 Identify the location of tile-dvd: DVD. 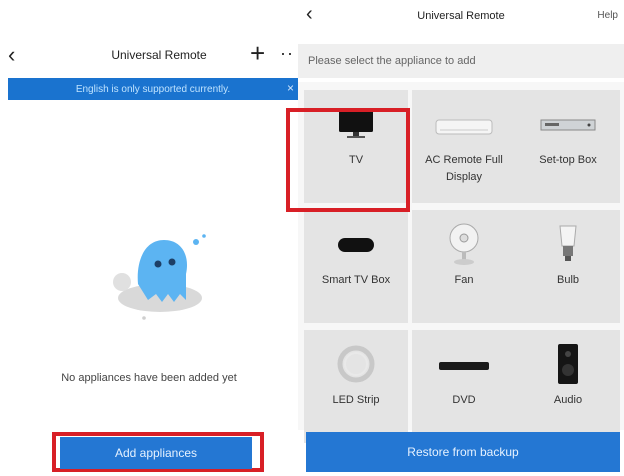
(464, 386).